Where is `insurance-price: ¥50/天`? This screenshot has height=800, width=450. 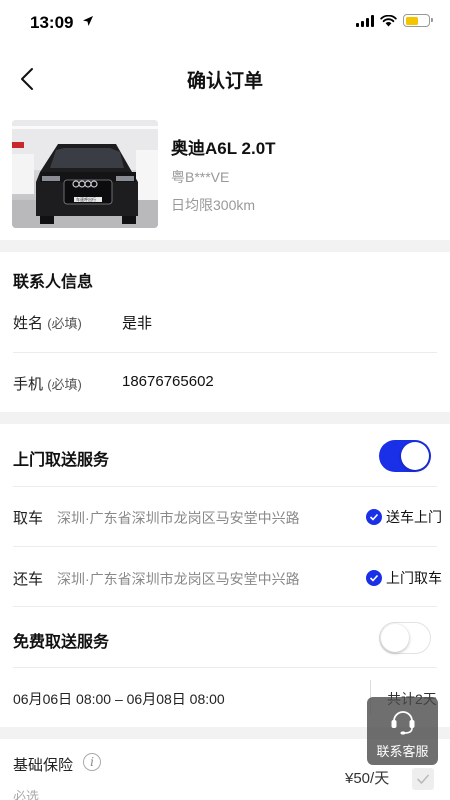 insurance-price: ¥50/天 is located at coordinates (367, 778).